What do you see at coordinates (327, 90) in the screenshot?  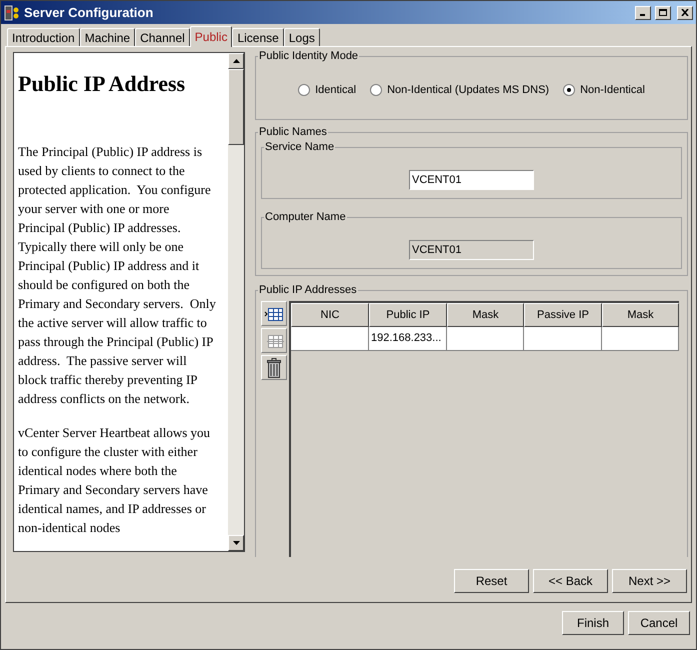 I see `radio-option: Identical` at bounding box center [327, 90].